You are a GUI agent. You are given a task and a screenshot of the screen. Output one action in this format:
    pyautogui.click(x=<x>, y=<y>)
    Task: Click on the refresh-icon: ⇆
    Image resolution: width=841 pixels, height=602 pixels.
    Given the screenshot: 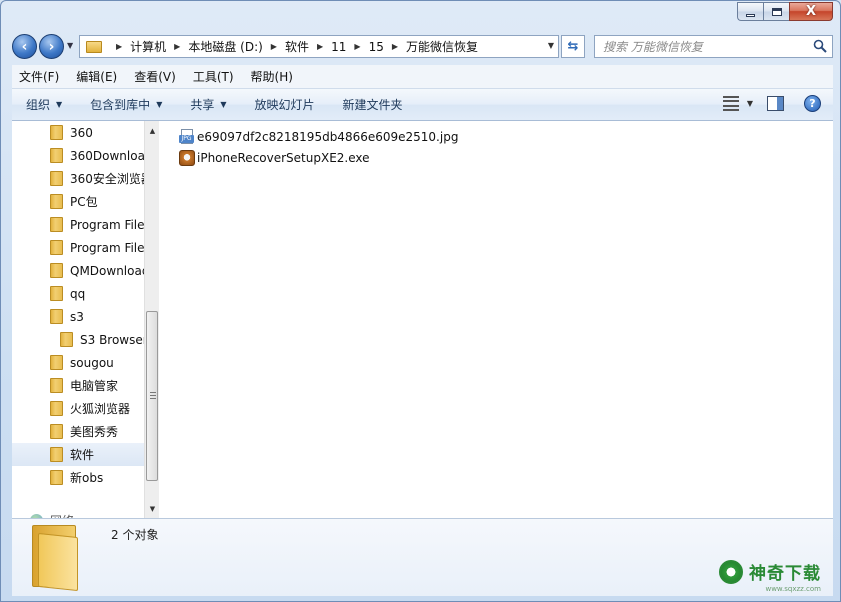 What is the action you would take?
    pyautogui.click(x=573, y=46)
    